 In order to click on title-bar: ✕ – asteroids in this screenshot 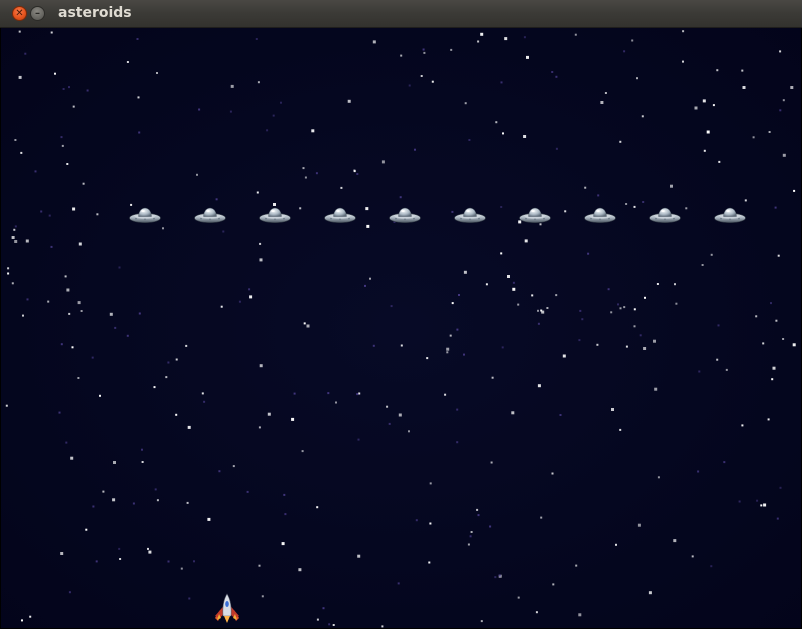, I will do `click(401, 14)`.